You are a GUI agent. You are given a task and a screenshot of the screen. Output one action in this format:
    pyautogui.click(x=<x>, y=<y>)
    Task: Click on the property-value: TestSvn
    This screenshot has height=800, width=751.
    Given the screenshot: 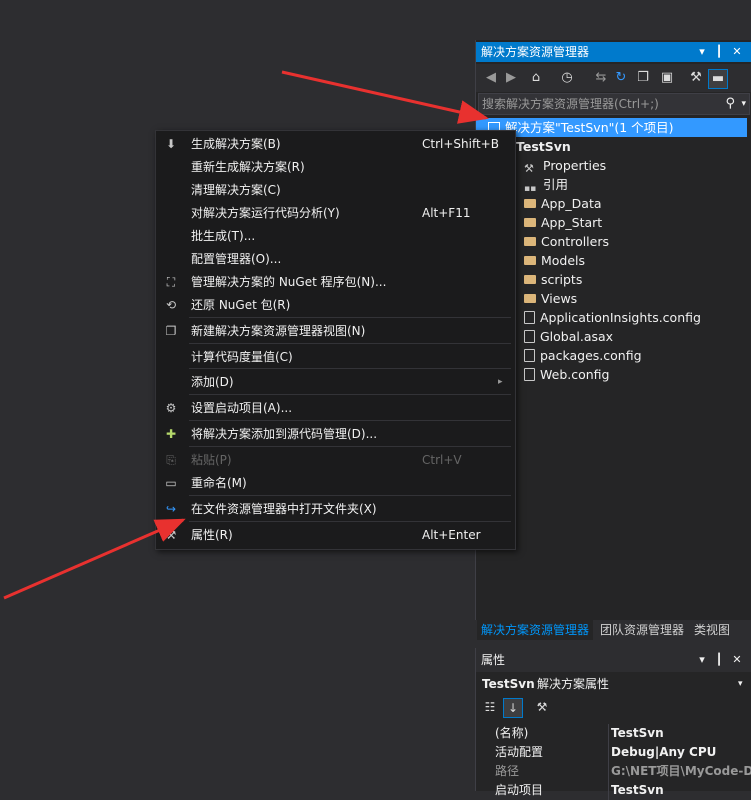 What is the action you would take?
    pyautogui.click(x=637, y=733)
    